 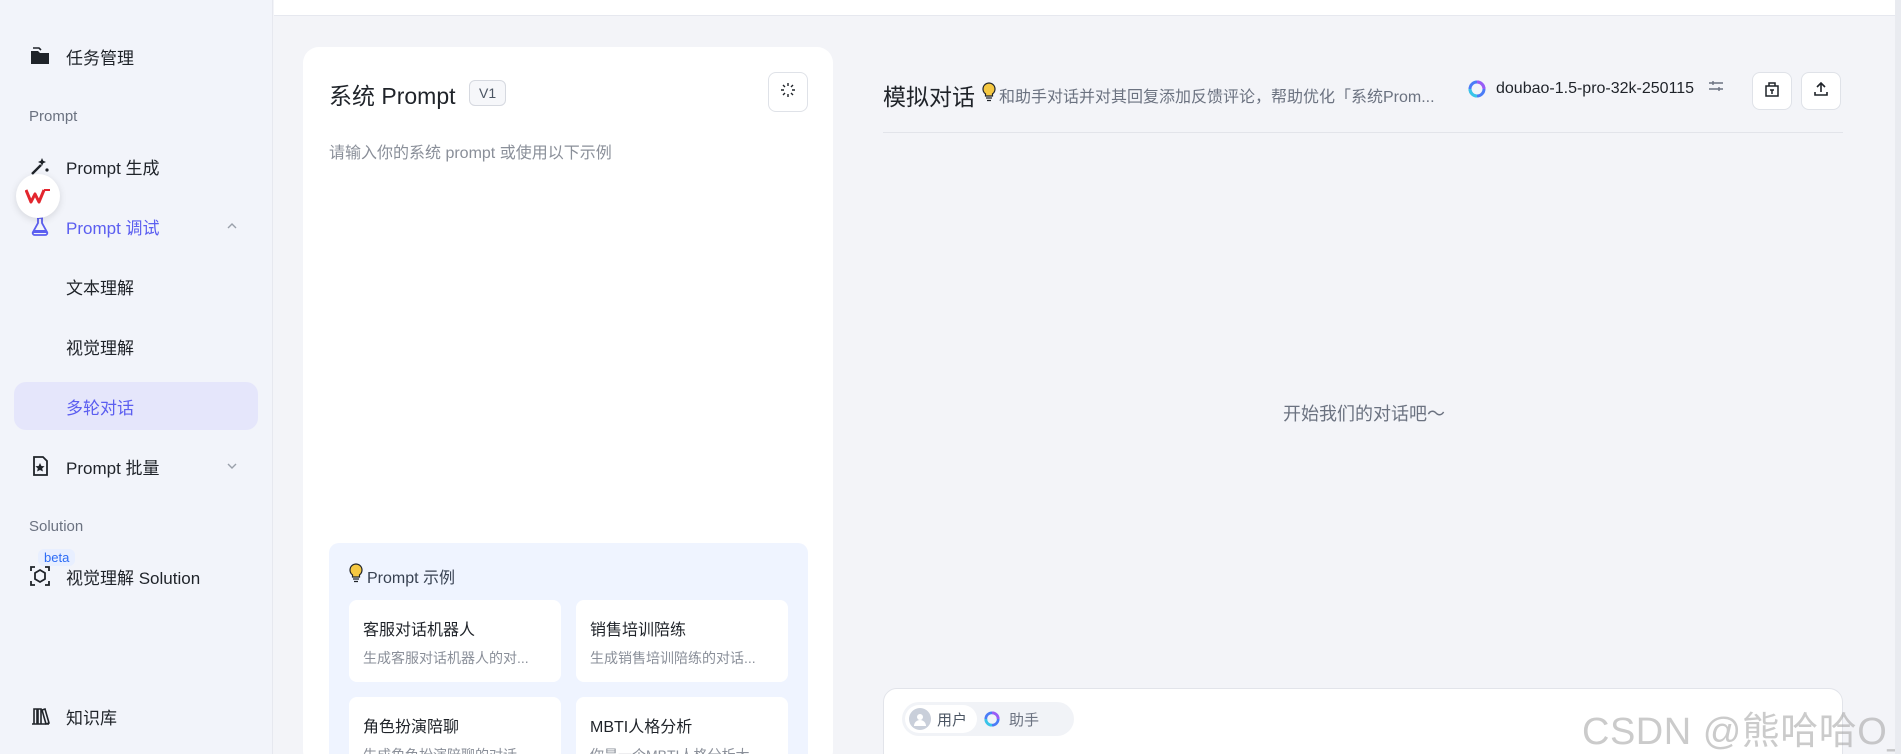 I want to click on sidebar-item-knowledge-base: 知识库, so click(x=136, y=716).